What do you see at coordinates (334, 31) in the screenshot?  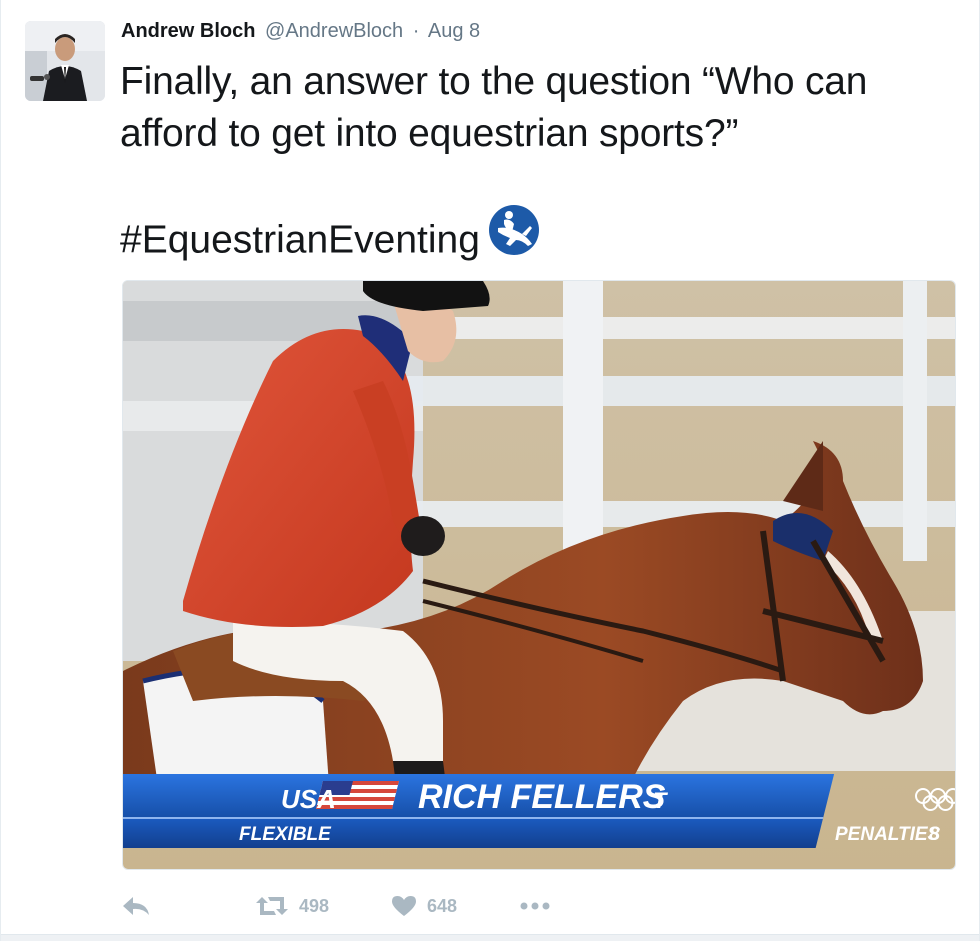 I see `author-handle: @AndrewBloch` at bounding box center [334, 31].